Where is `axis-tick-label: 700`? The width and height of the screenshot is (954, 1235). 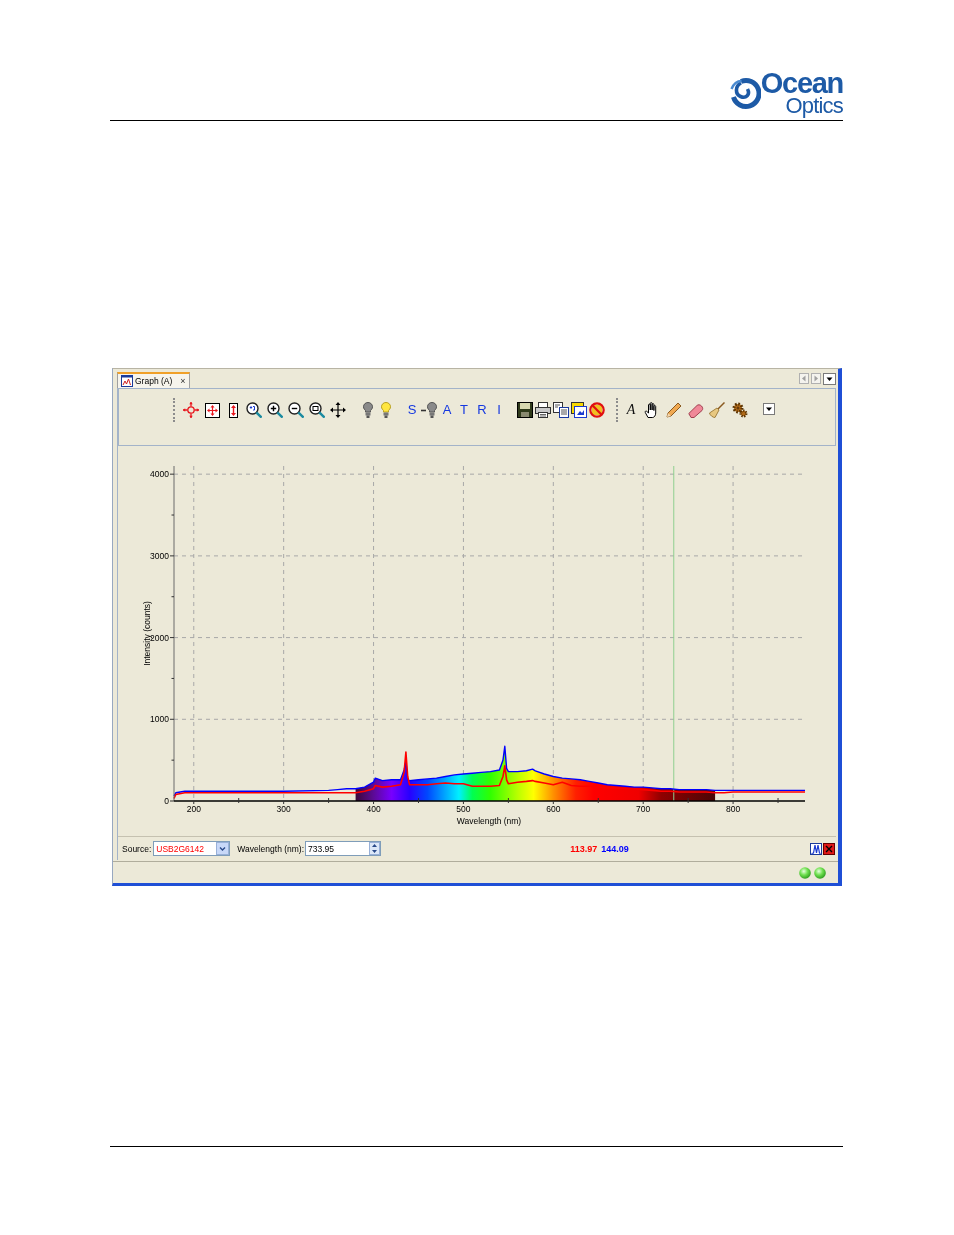 axis-tick-label: 700 is located at coordinates (643, 809).